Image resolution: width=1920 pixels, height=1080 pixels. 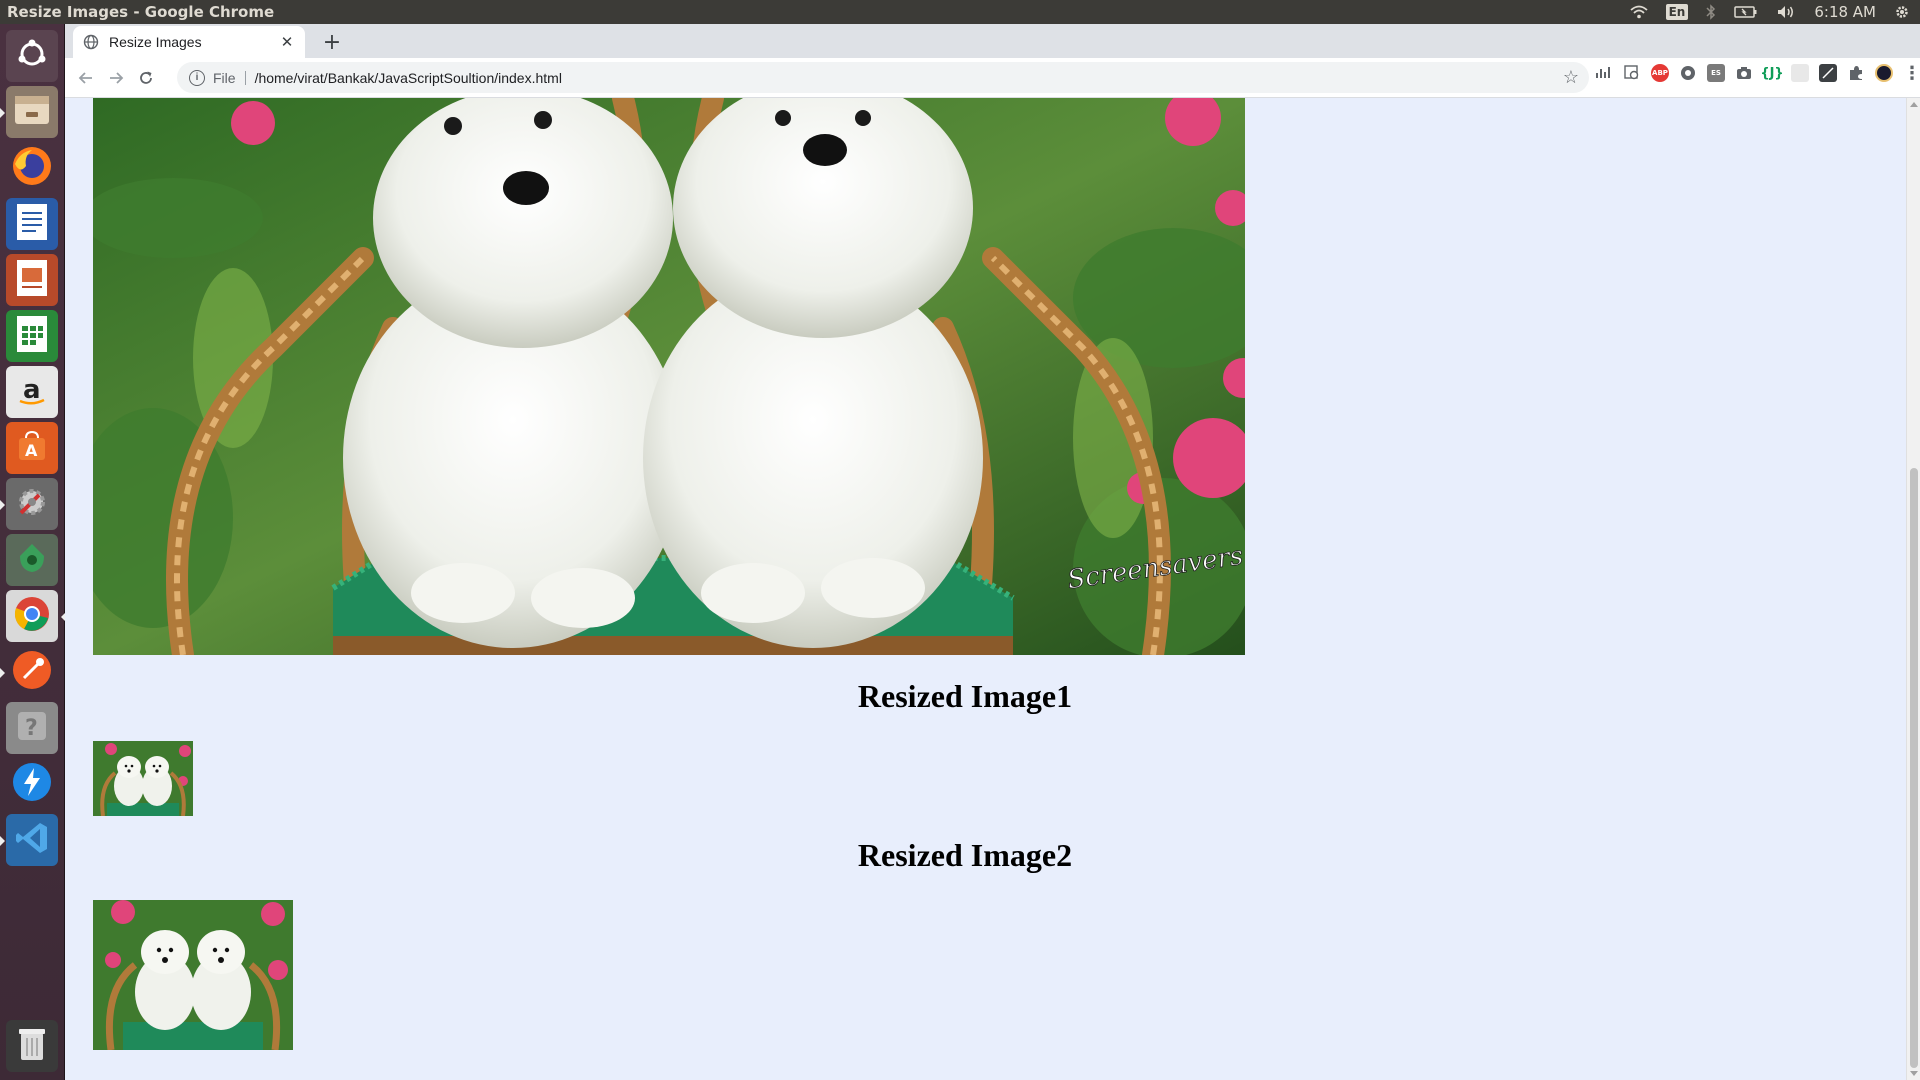 I want to click on puzzle-extensions-icon, so click(x=1856, y=73).